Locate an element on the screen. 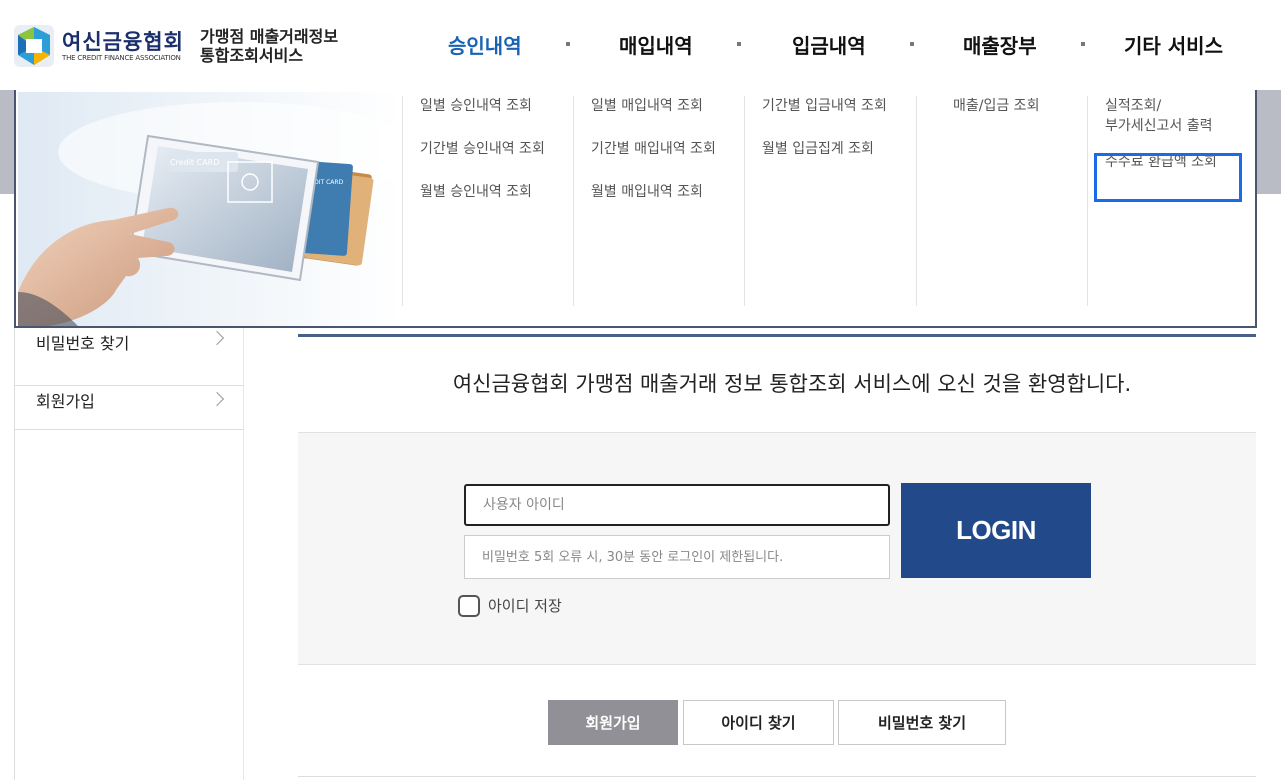 This screenshot has width=1281, height=780. content-bottom-line is located at coordinates (777, 776).